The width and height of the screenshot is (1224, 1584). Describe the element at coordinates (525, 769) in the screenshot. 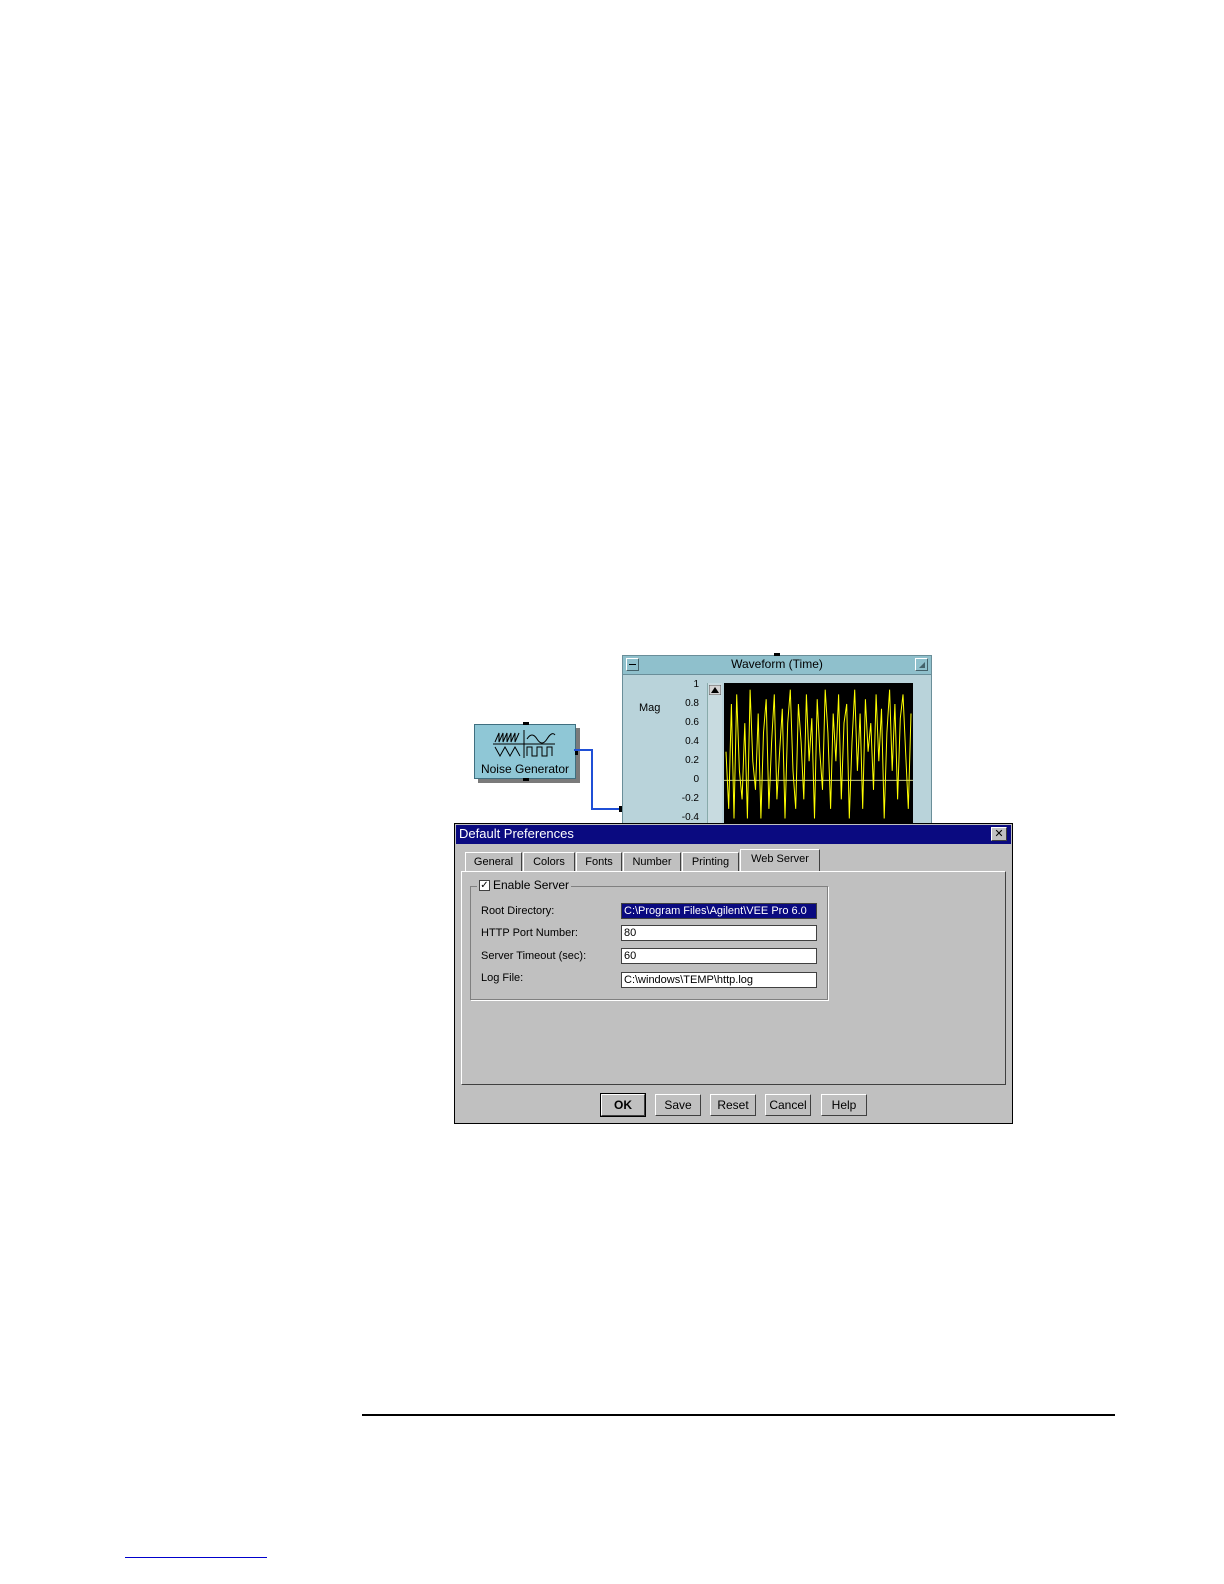

I see `noise-generator-label: Noise Generator` at that location.